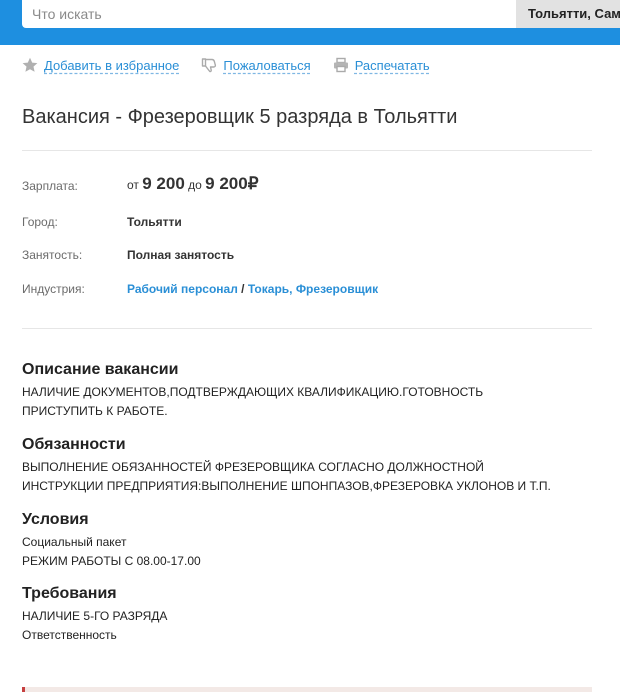 This screenshot has width=620, height=692. I want to click on thumb-down-icon, so click(209, 65).